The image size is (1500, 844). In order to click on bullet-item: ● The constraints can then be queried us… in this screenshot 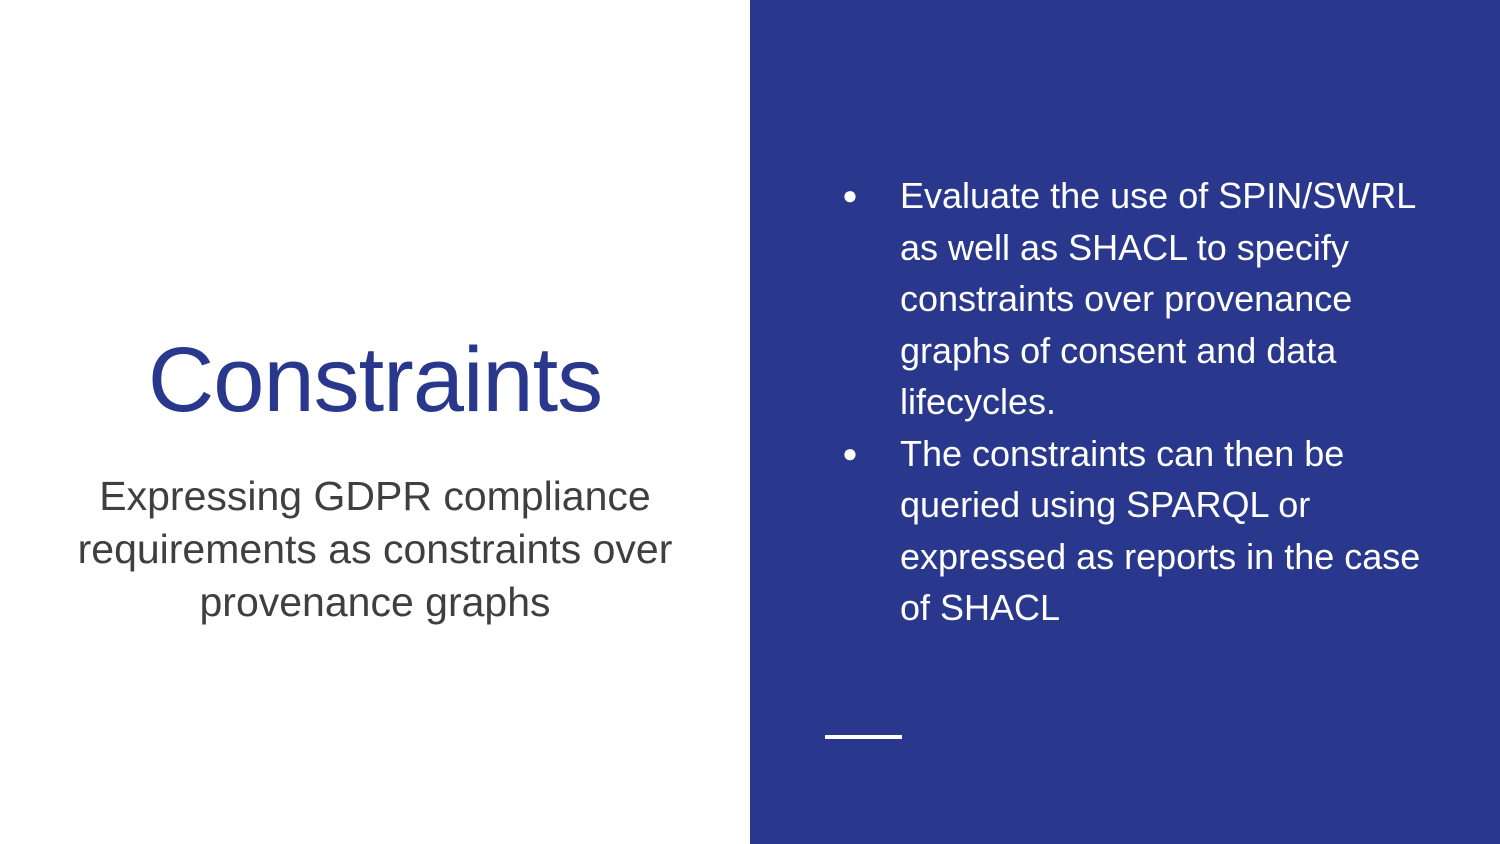, I will do `click(1135, 531)`.